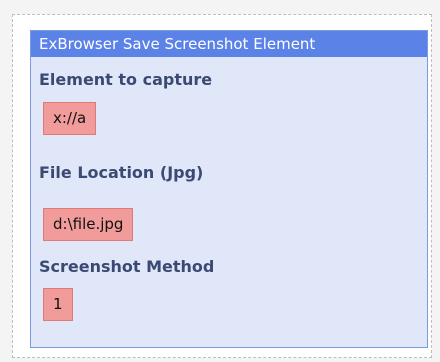 Image resolution: width=440 pixels, height=362 pixels. I want to click on activity-title: ExBrowser Save Screenshot Element, so click(229, 44).